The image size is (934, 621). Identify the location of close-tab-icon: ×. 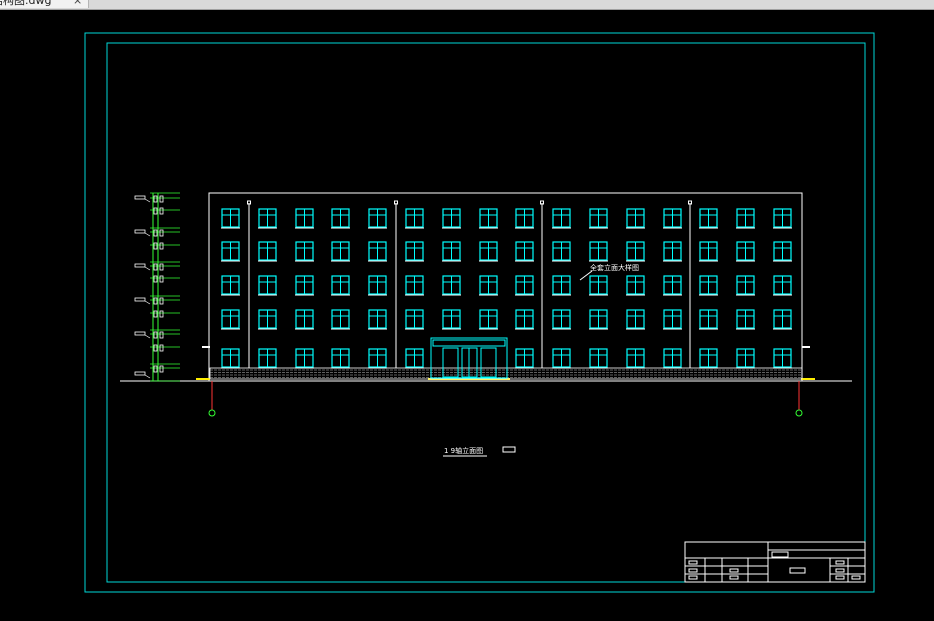
(77, 4).